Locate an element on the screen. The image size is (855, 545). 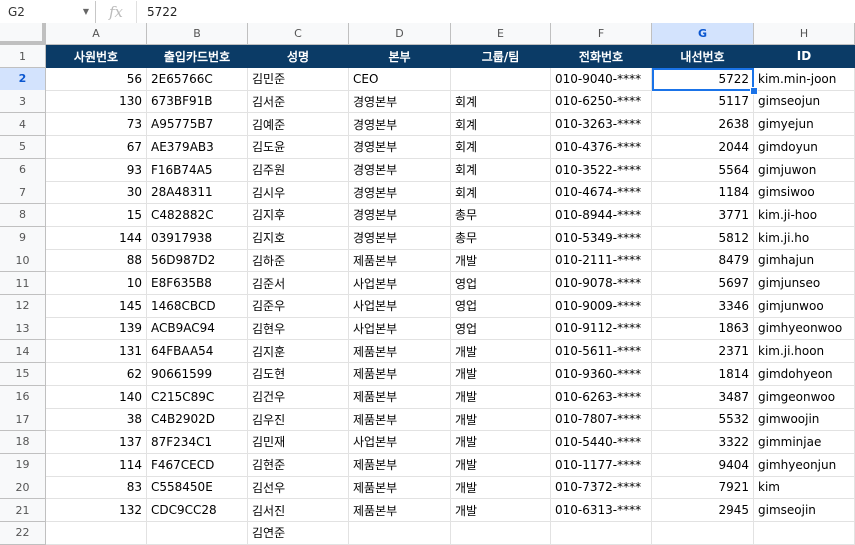
cell-b10: 56D987D2 is located at coordinates (197, 261).